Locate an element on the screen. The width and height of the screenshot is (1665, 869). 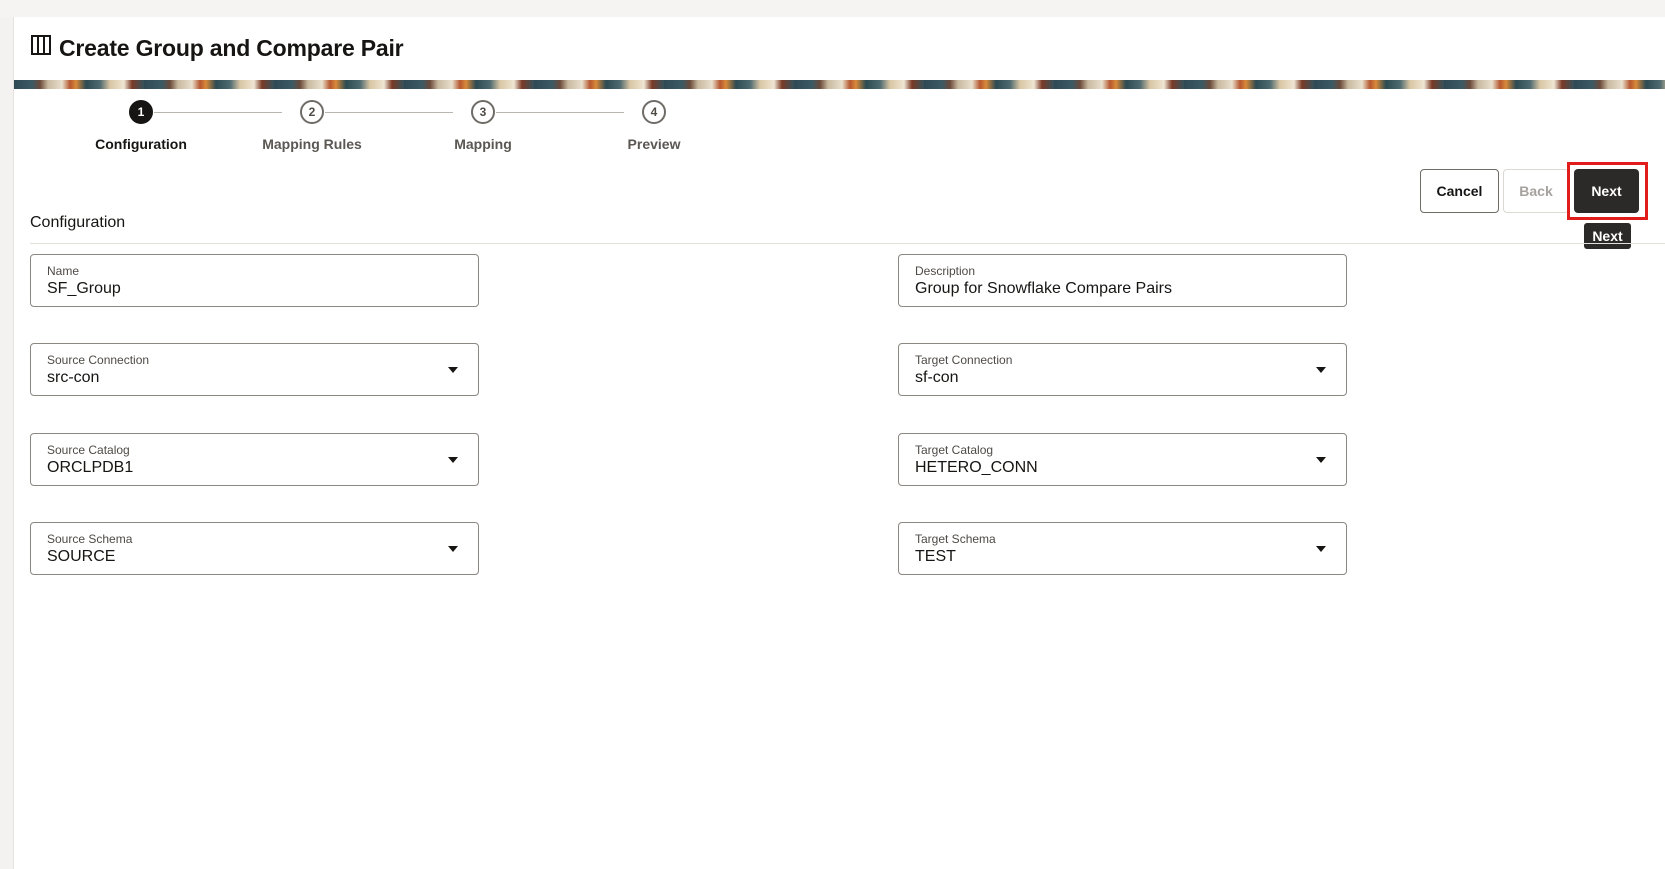
field-value: SOURCE is located at coordinates (81, 556).